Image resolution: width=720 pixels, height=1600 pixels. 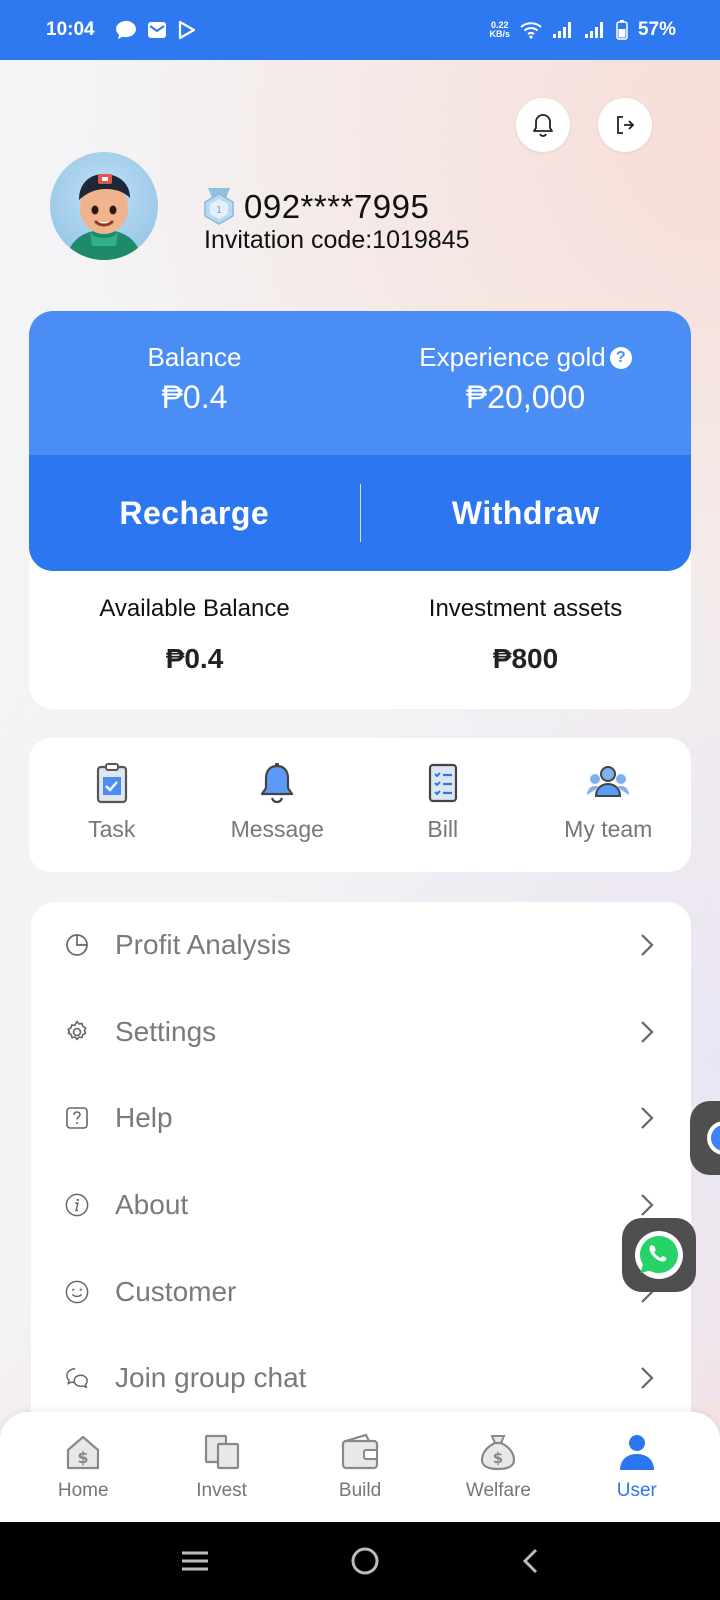 I want to click on investment-assets-label: Investment assets, so click(x=525, y=608).